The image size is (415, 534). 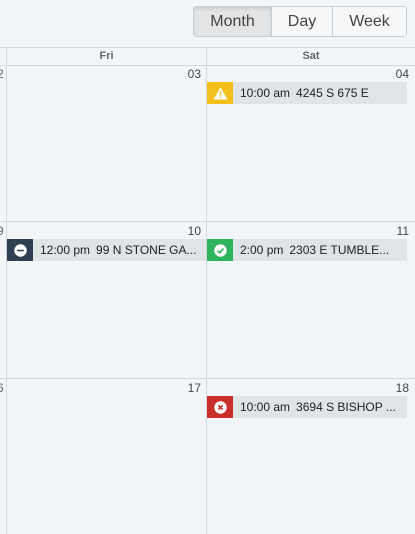 I want to click on day-number: 2, so click(x=2, y=74).